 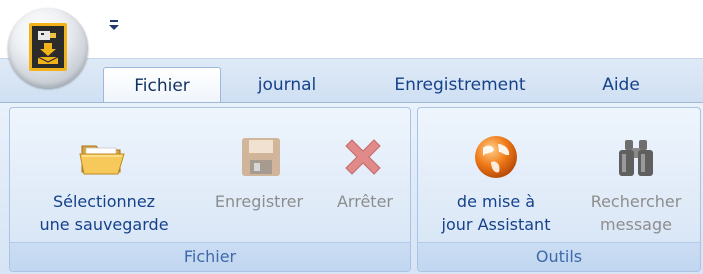 I want to click on group-outils-label: Outils, so click(x=559, y=256).